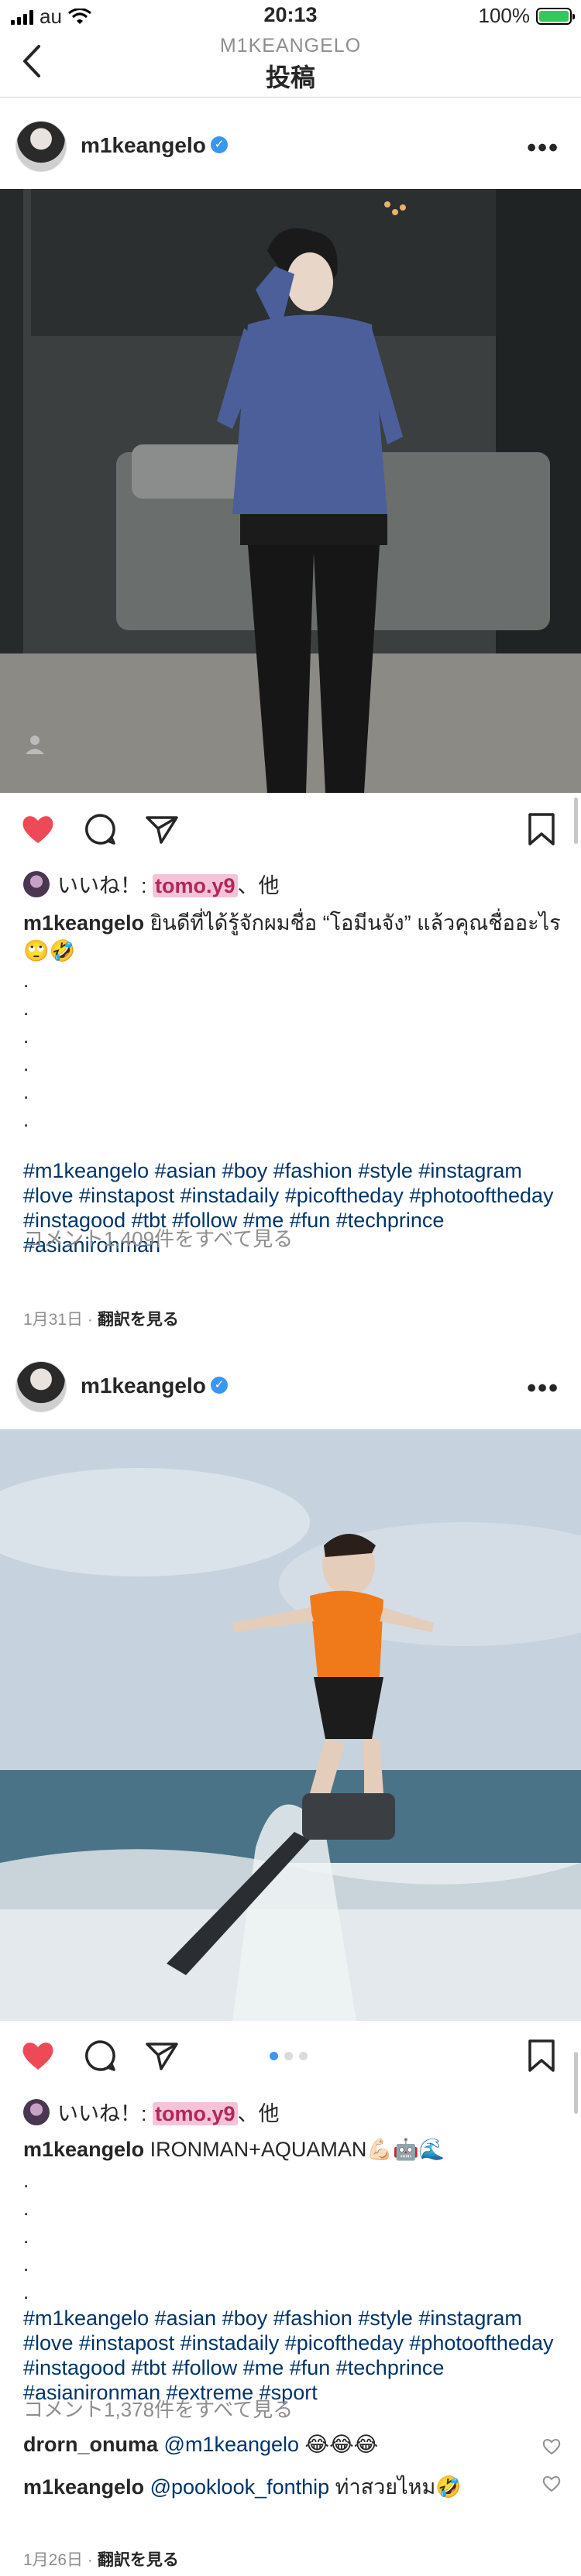 The image size is (581, 2576). I want to click on post-date-text: 1月31日, so click(53, 1320).